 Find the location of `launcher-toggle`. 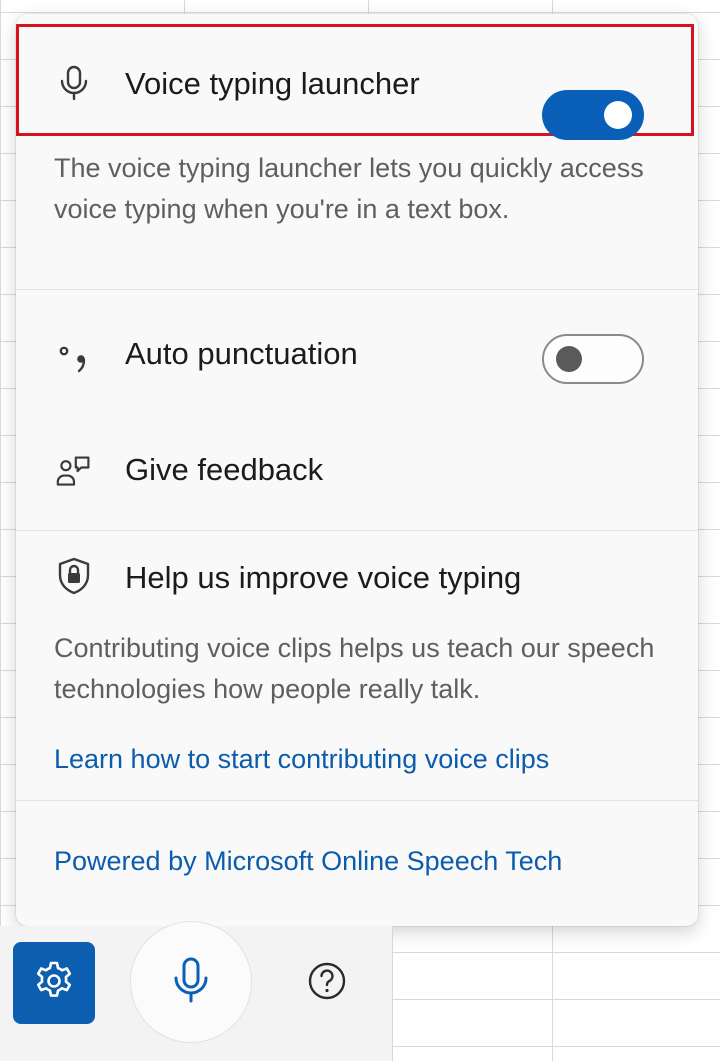

launcher-toggle is located at coordinates (593, 115).